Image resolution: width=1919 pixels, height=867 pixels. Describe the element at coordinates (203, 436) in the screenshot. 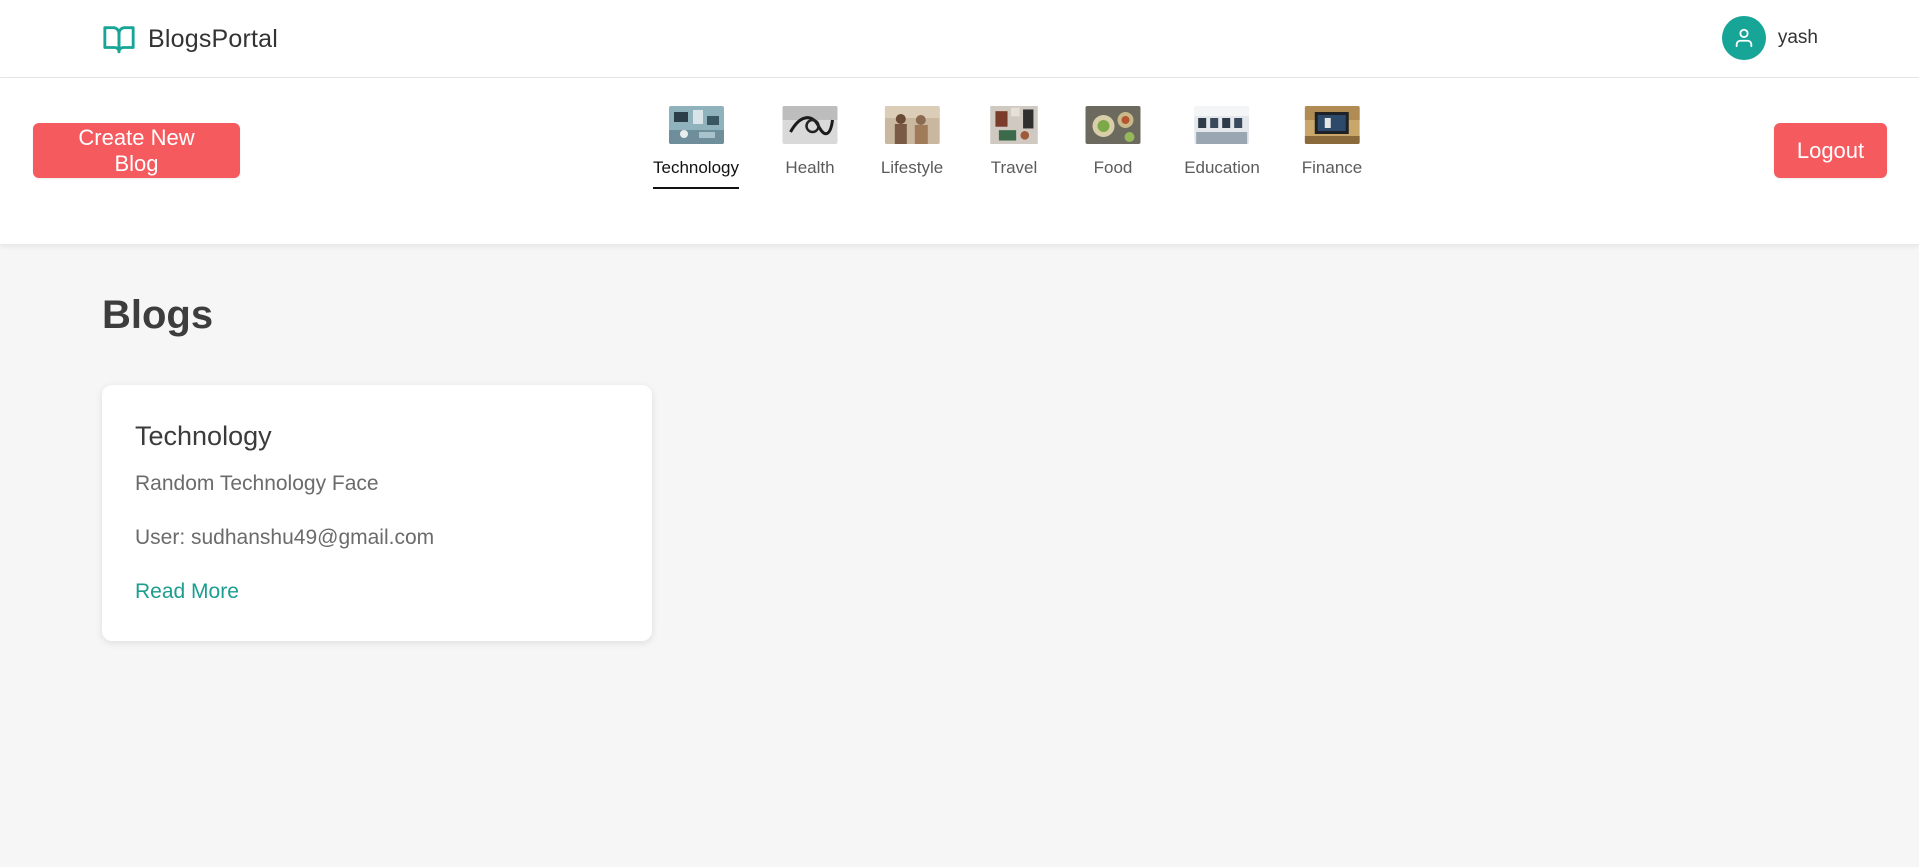

I see `blog-card-category: Technology` at that location.